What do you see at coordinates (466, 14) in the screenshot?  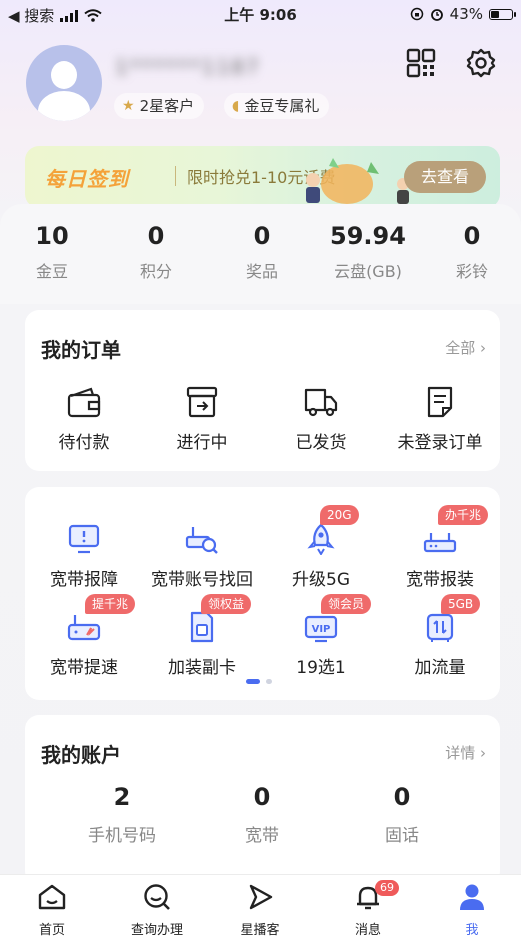 I see `battery-percent: 43%` at bounding box center [466, 14].